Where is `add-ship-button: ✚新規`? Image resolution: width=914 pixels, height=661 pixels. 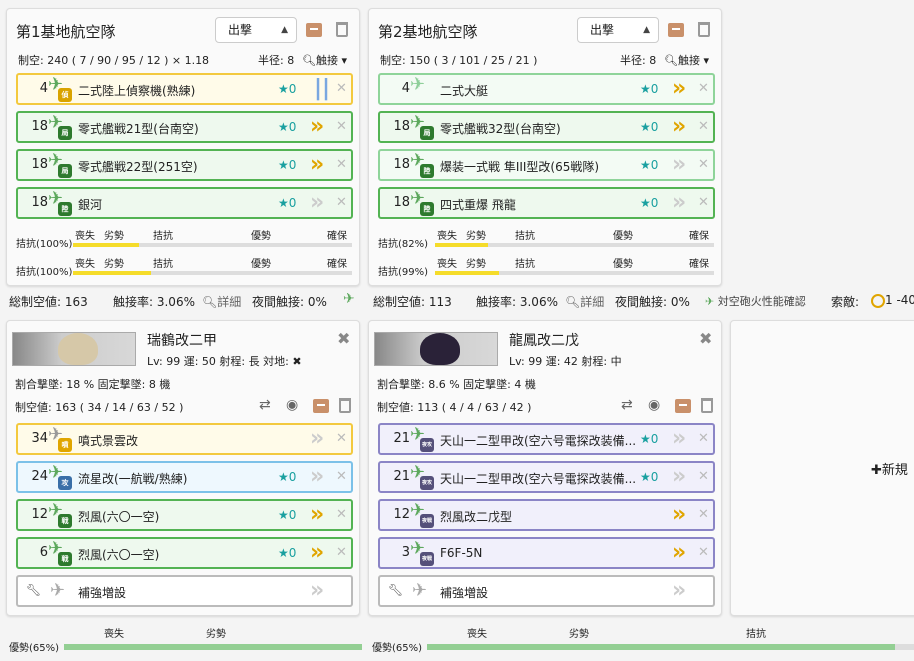
add-ship-button: ✚新規 is located at coordinates (889, 468).